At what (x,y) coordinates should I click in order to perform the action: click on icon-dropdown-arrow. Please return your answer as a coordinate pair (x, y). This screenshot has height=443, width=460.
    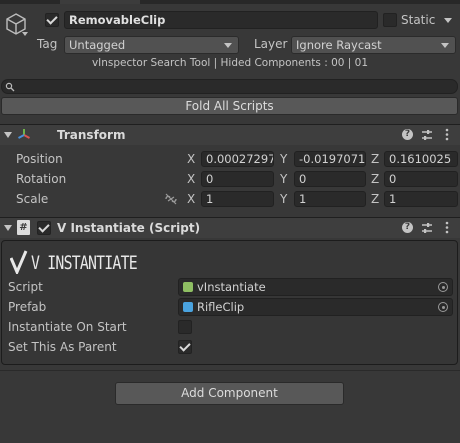
    Looking at the image, I should click on (25, 34).